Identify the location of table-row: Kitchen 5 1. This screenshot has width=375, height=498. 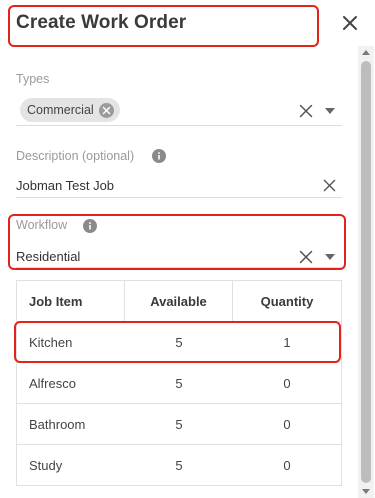
(179, 342).